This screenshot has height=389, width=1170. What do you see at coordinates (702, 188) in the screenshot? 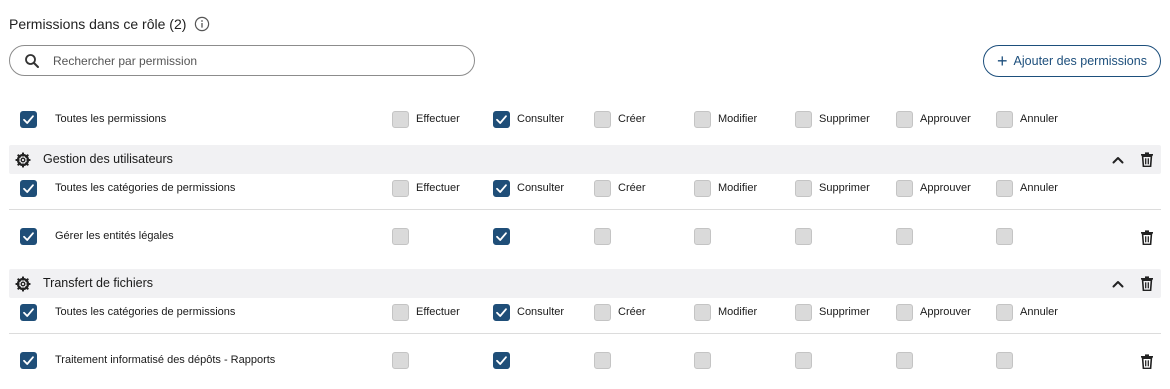
I see `section-0-all-categories-row-perm-3-checkbox` at bounding box center [702, 188].